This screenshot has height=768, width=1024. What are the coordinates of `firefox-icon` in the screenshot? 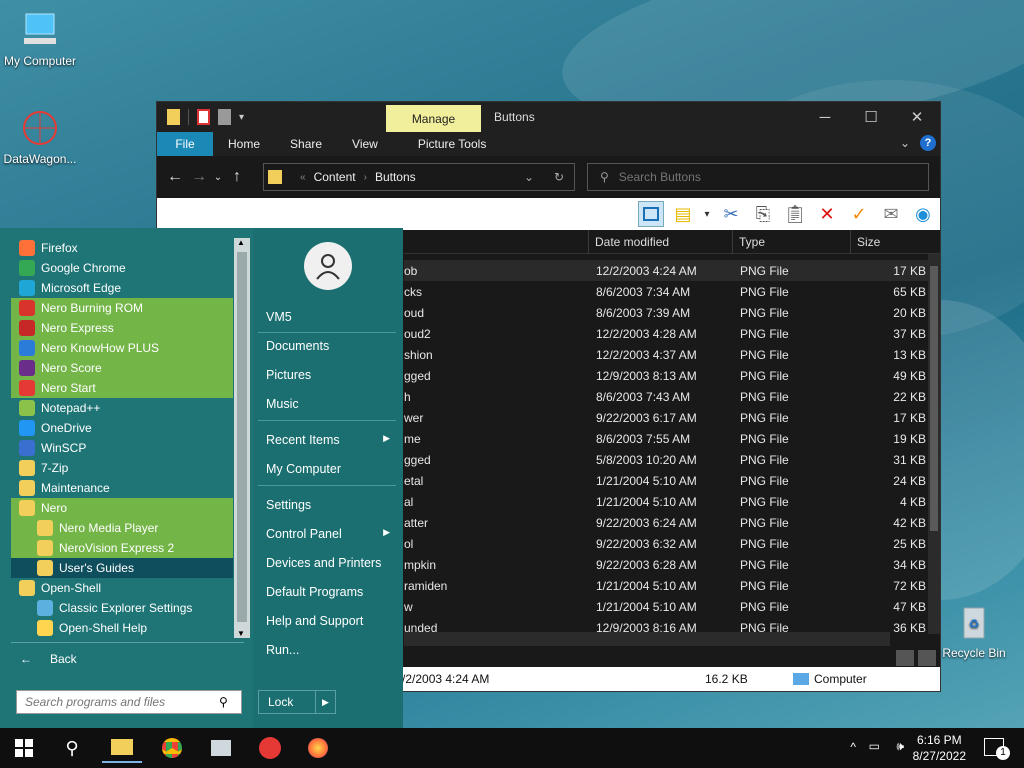 It's located at (318, 748).